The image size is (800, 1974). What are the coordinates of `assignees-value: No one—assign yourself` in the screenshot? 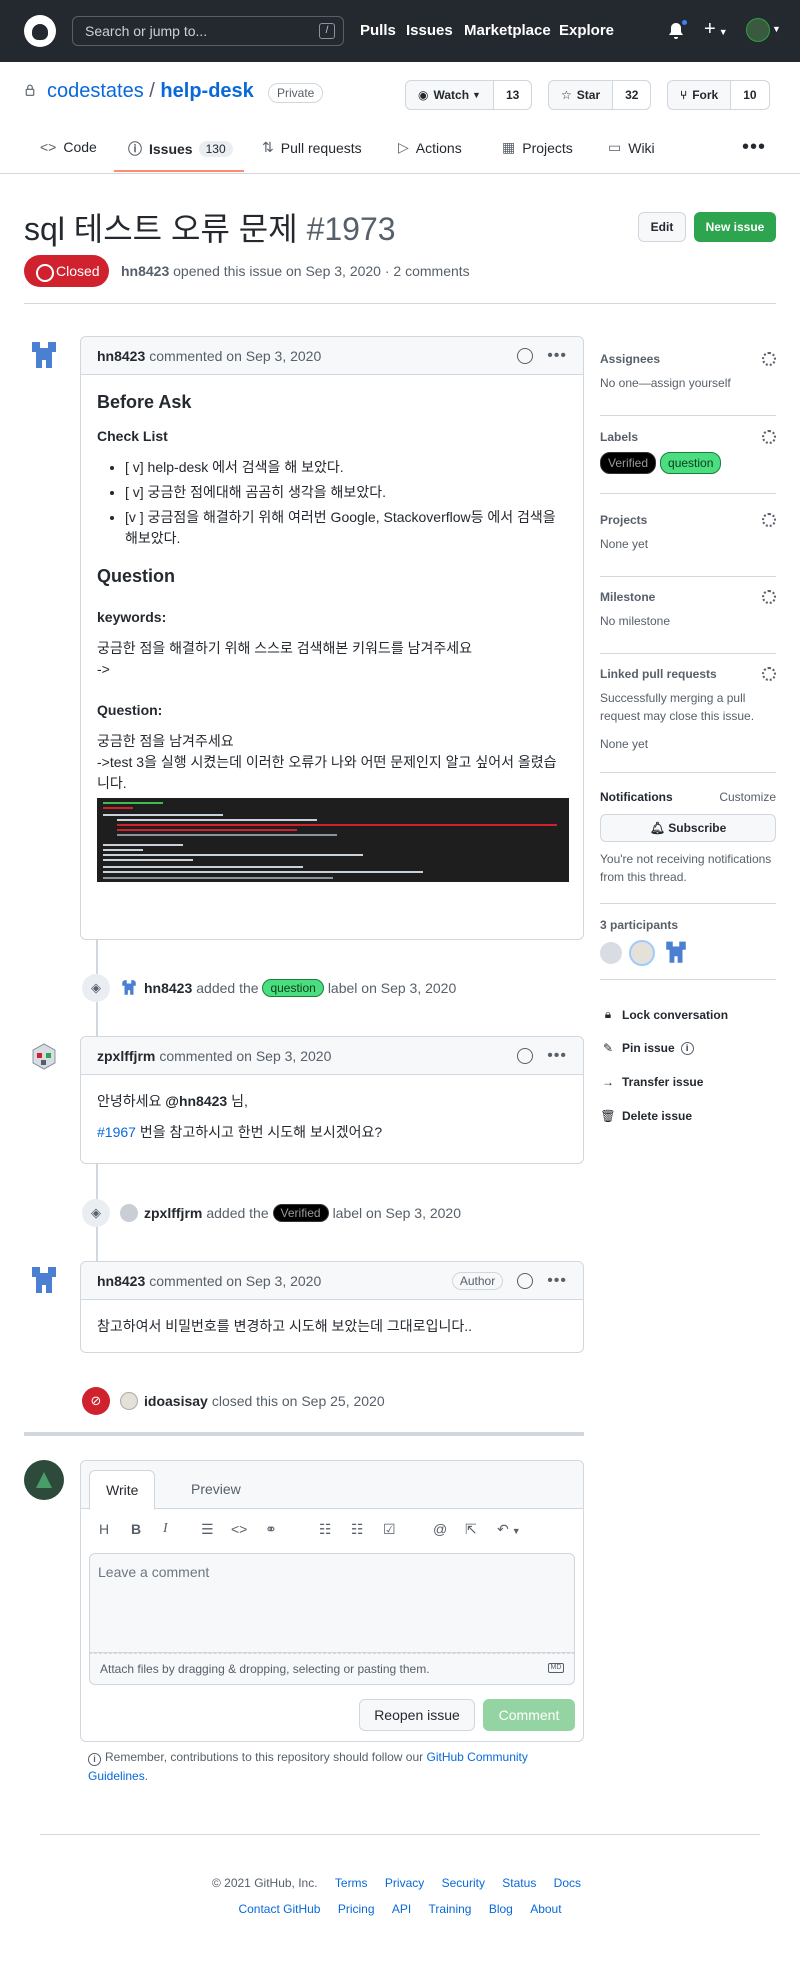 It's located at (688, 383).